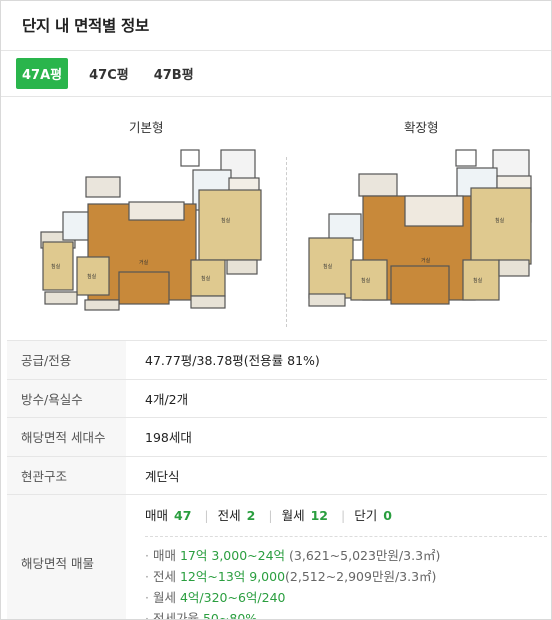  What do you see at coordinates (85, 26) in the screenshot?
I see `panel-title: 단지 내 면적별 정보` at bounding box center [85, 26].